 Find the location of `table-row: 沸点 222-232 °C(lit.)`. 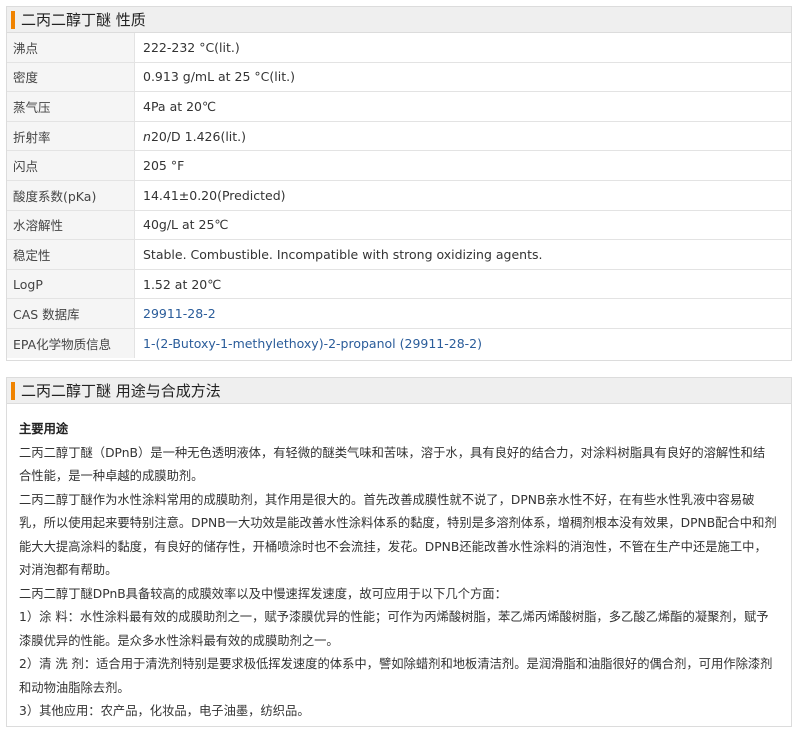

table-row: 沸点 222-232 °C(lit.) is located at coordinates (399, 48).